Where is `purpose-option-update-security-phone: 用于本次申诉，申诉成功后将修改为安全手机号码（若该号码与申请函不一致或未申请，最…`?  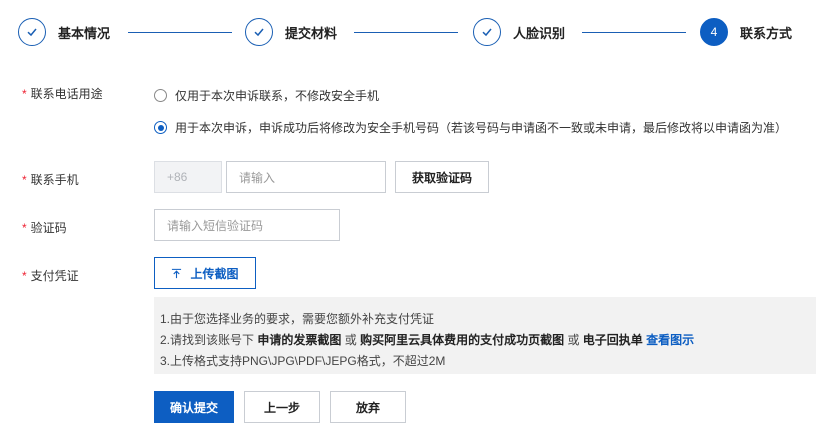
purpose-option-update-security-phone: 用于本次申诉，申诉成功后将修改为安全手机号码（若该号码与申请函不一致或未申请，最… is located at coordinates (470, 127).